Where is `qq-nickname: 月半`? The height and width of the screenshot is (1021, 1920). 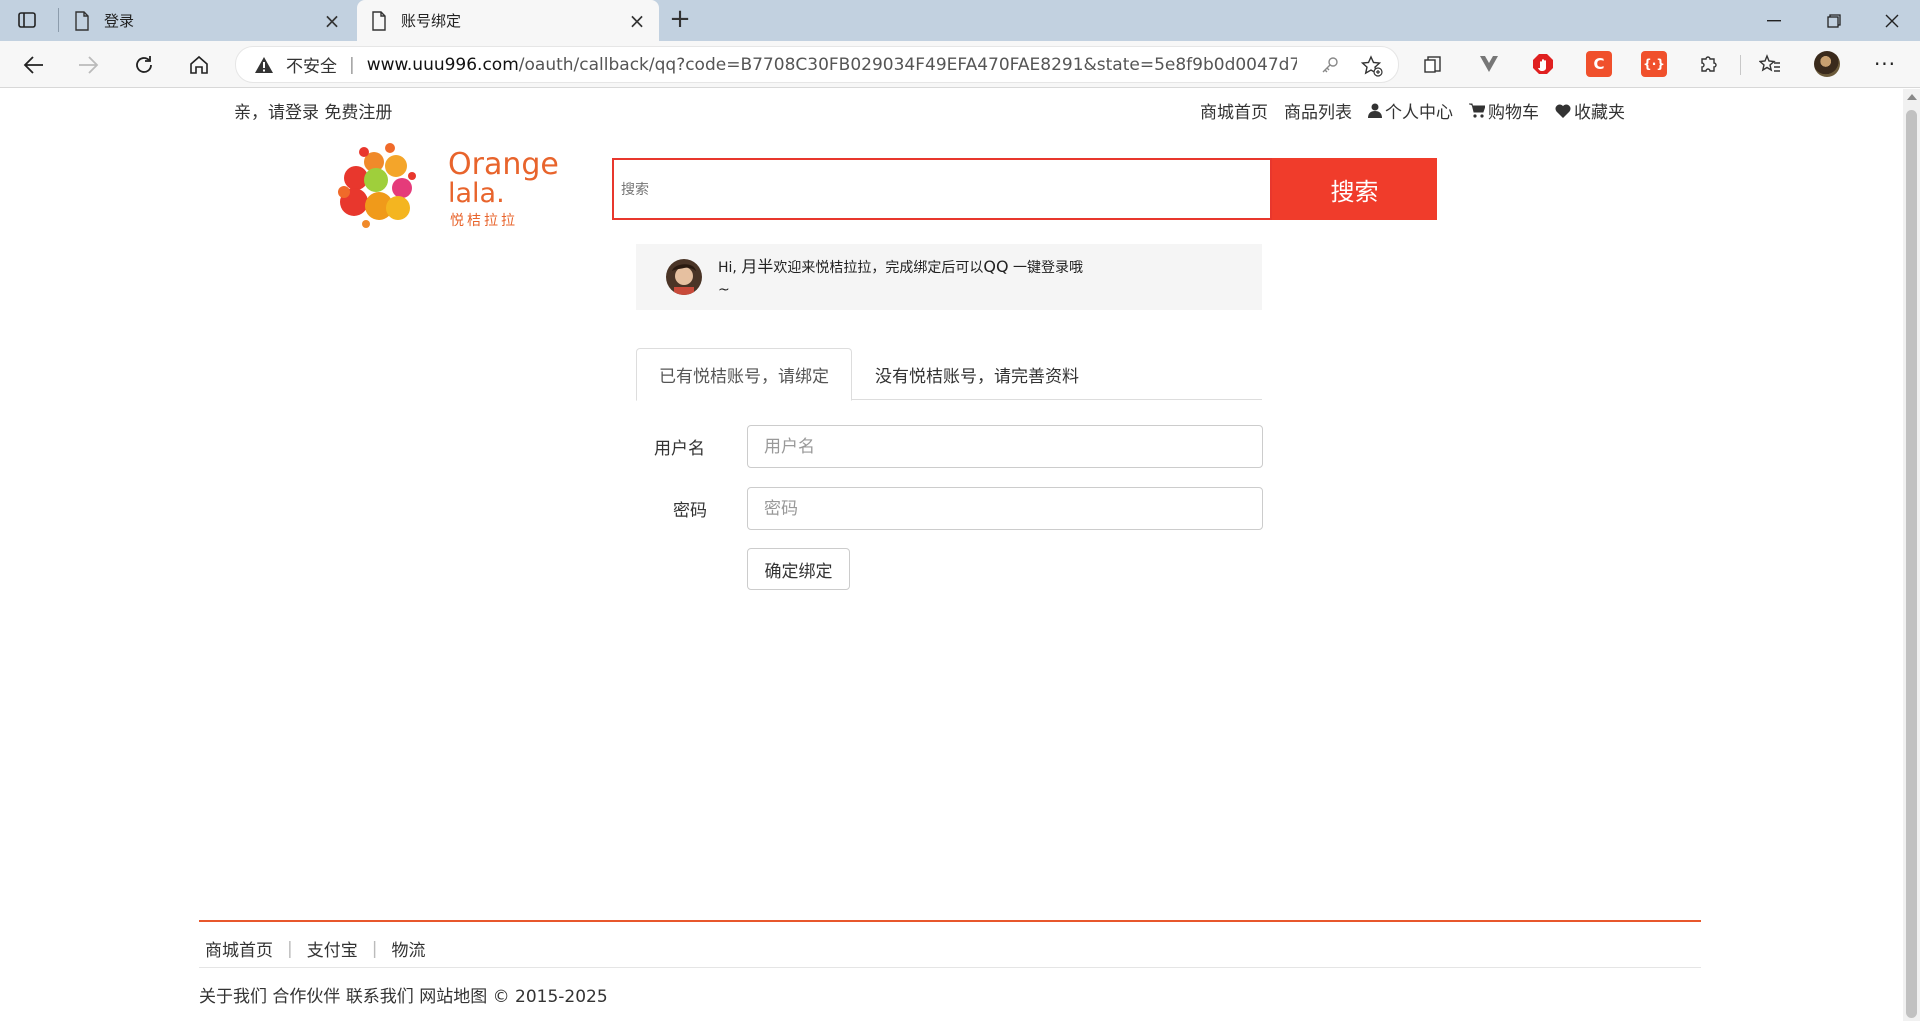 qq-nickname: 月半 is located at coordinates (757, 266).